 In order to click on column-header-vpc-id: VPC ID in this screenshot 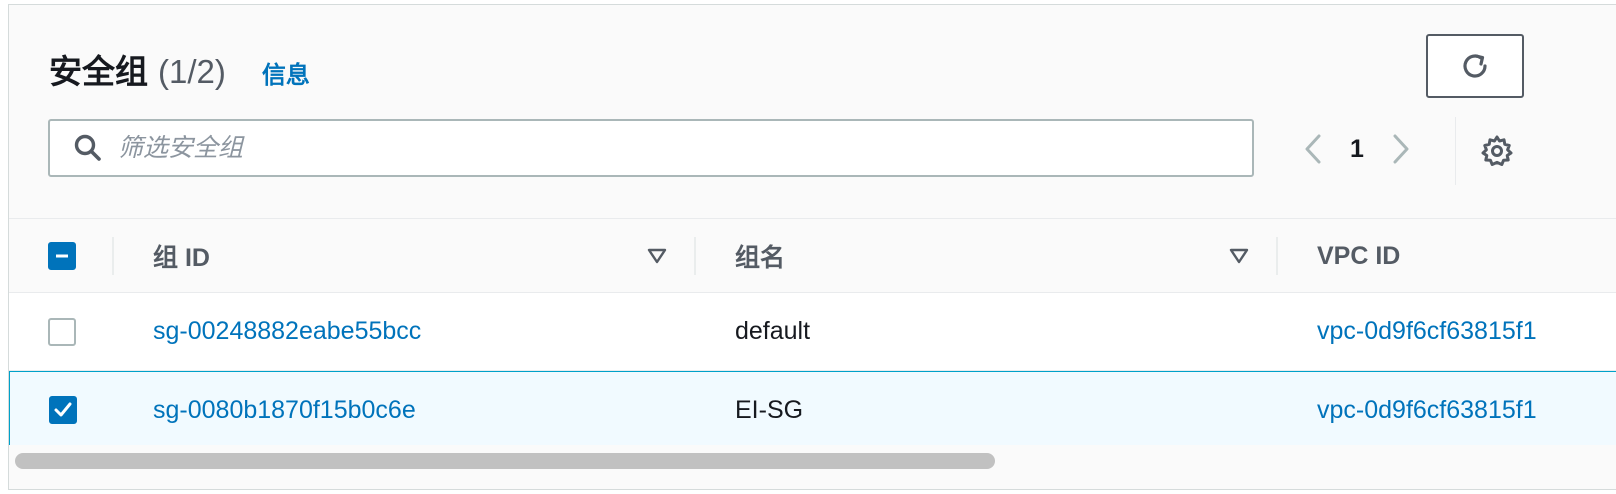, I will do `click(1358, 256)`.